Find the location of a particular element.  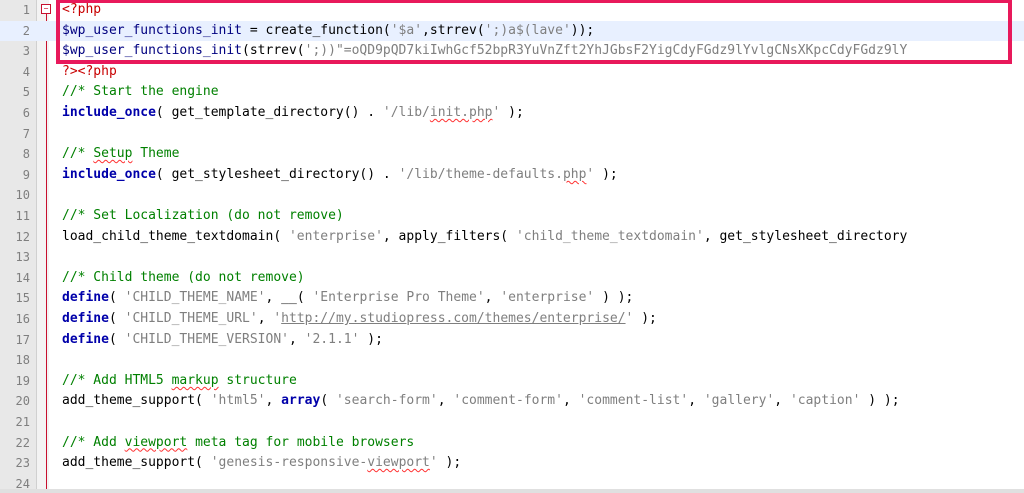

code-line: 4 ?><?php is located at coordinates (512, 72).